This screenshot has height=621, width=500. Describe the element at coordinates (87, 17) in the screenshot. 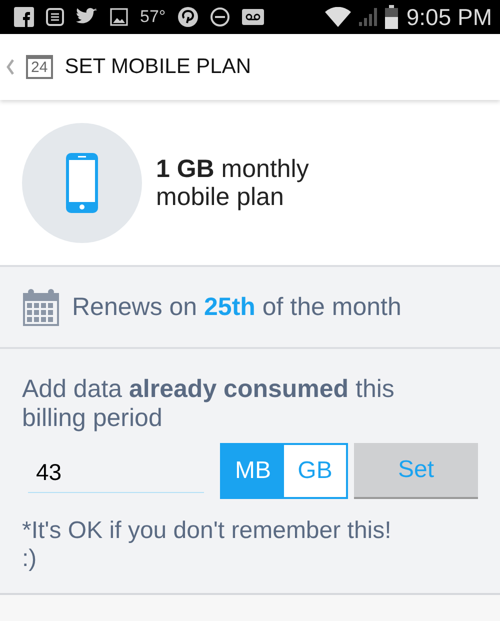

I see `bird-icon` at that location.